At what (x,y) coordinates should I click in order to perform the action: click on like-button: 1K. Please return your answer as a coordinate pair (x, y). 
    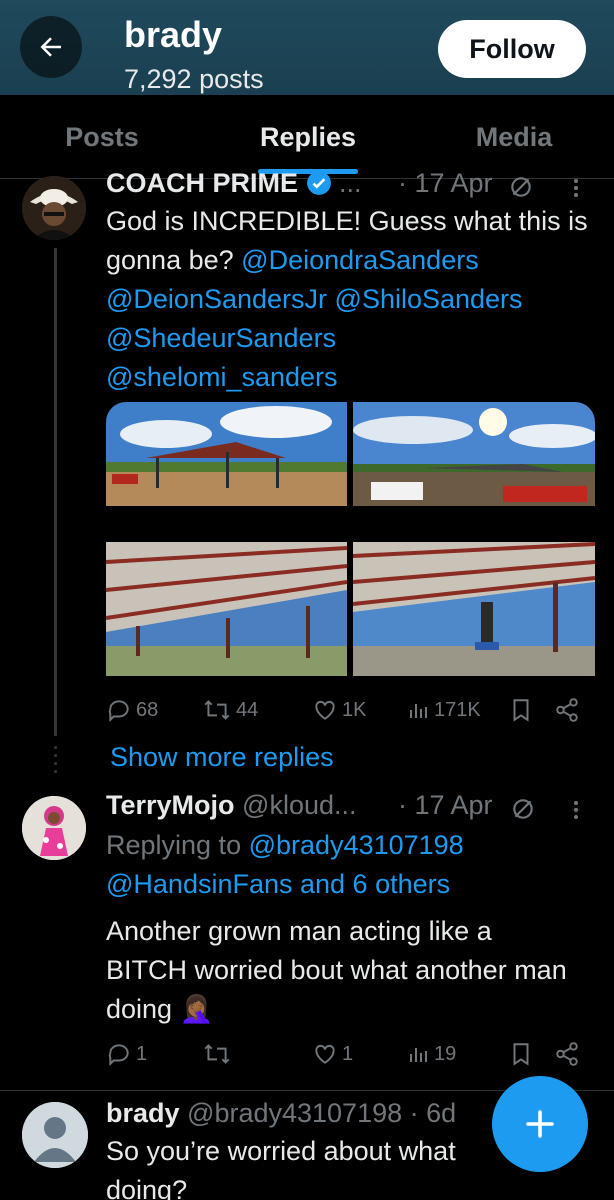
    Looking at the image, I should click on (339, 710).